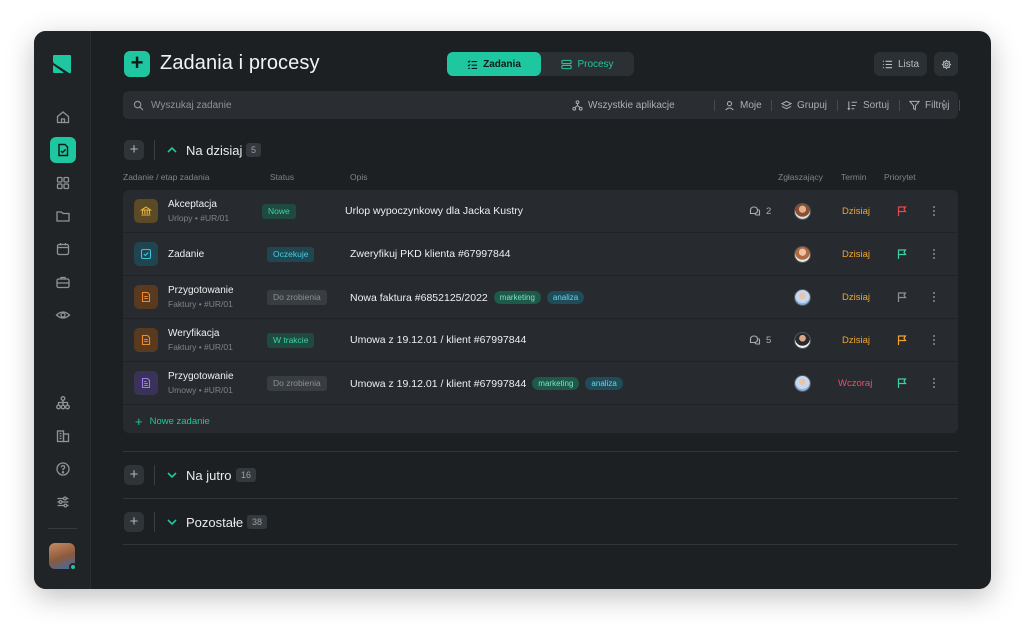 Image resolution: width=1024 pixels, height=625 pixels. Describe the element at coordinates (63, 557) in the screenshot. I see `user-avatar` at that location.